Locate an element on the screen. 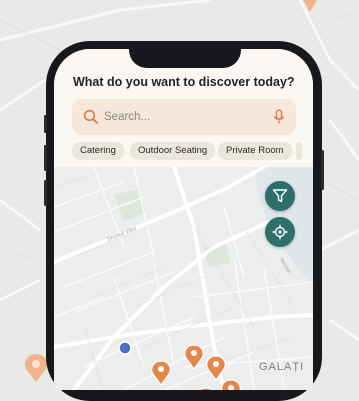 This screenshot has height=401, width=359. category-chips: Catering Outdoor Seating Private Room is located at coordinates (192, 152).